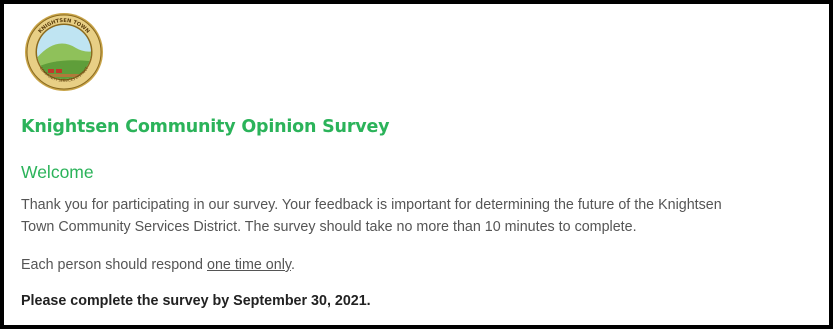 The height and width of the screenshot is (329, 833). What do you see at coordinates (249, 265) in the screenshot?
I see `respond-emphasis: one time only` at bounding box center [249, 265].